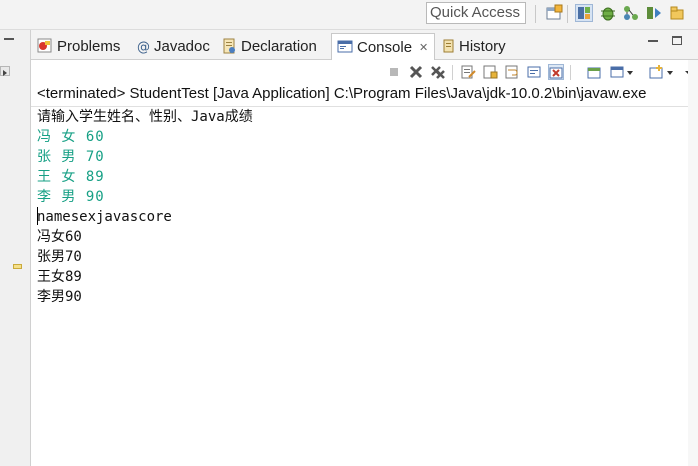  I want to click on console-line: 冯女60, so click(59, 237).